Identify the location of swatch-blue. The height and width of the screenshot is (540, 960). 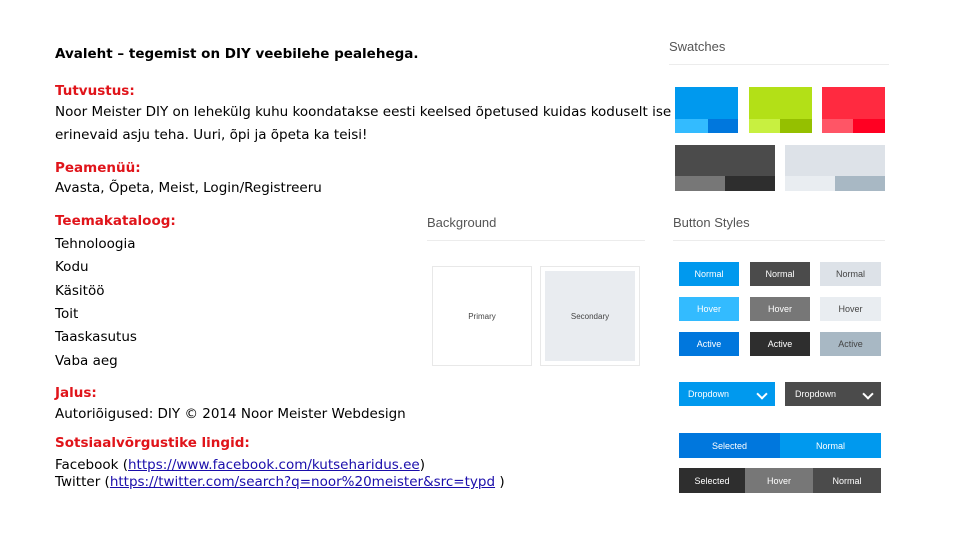
(706, 110).